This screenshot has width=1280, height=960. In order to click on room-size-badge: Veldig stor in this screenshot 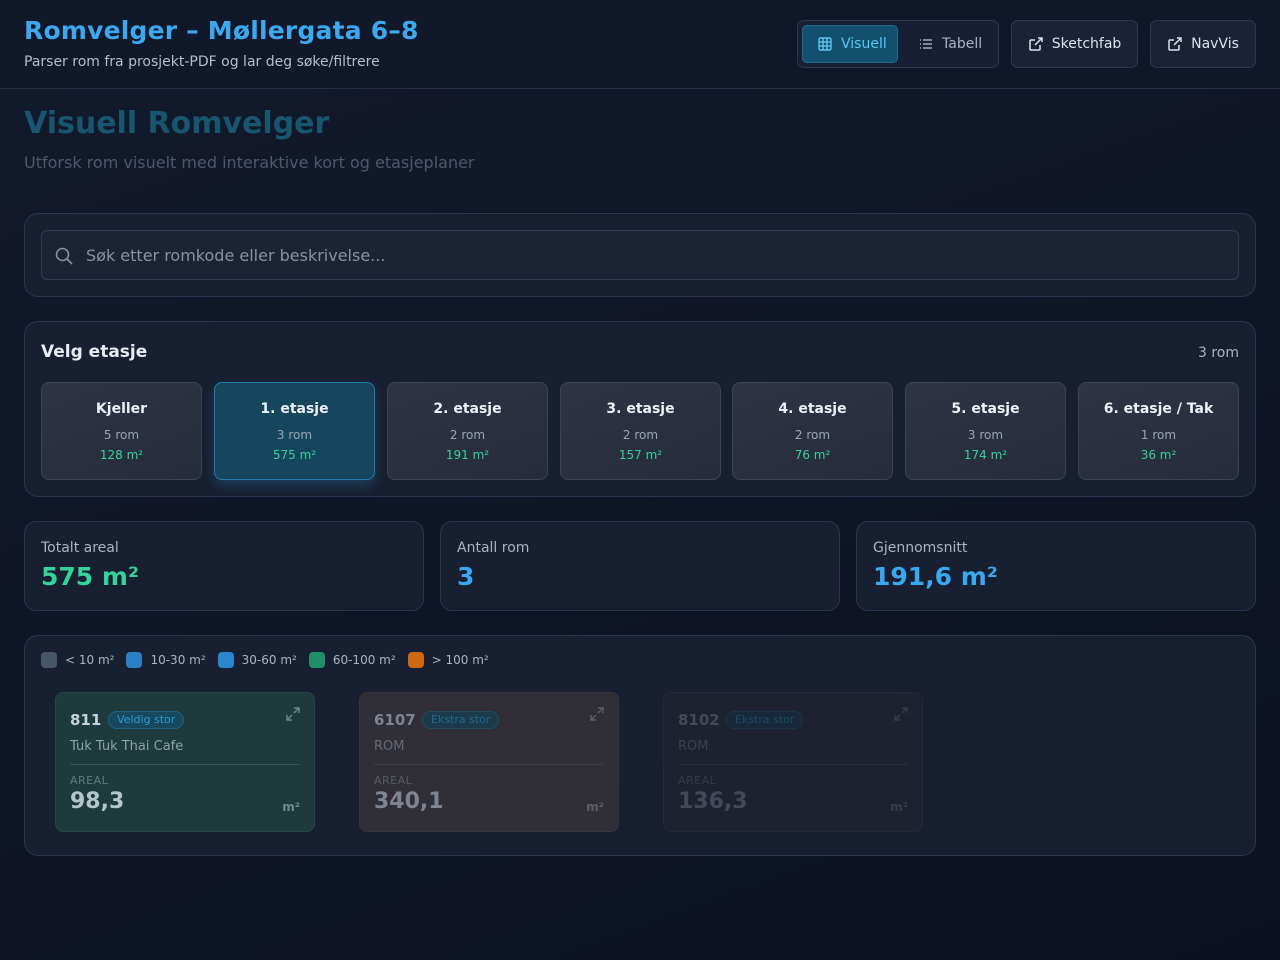, I will do `click(146, 720)`.